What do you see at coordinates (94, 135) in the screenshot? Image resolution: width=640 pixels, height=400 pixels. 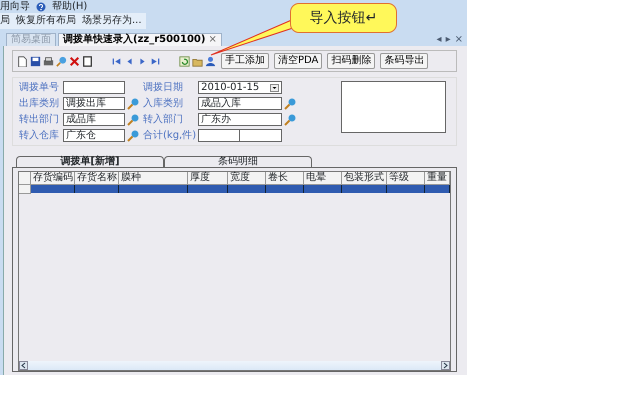 I see `input-field: 广东仓` at bounding box center [94, 135].